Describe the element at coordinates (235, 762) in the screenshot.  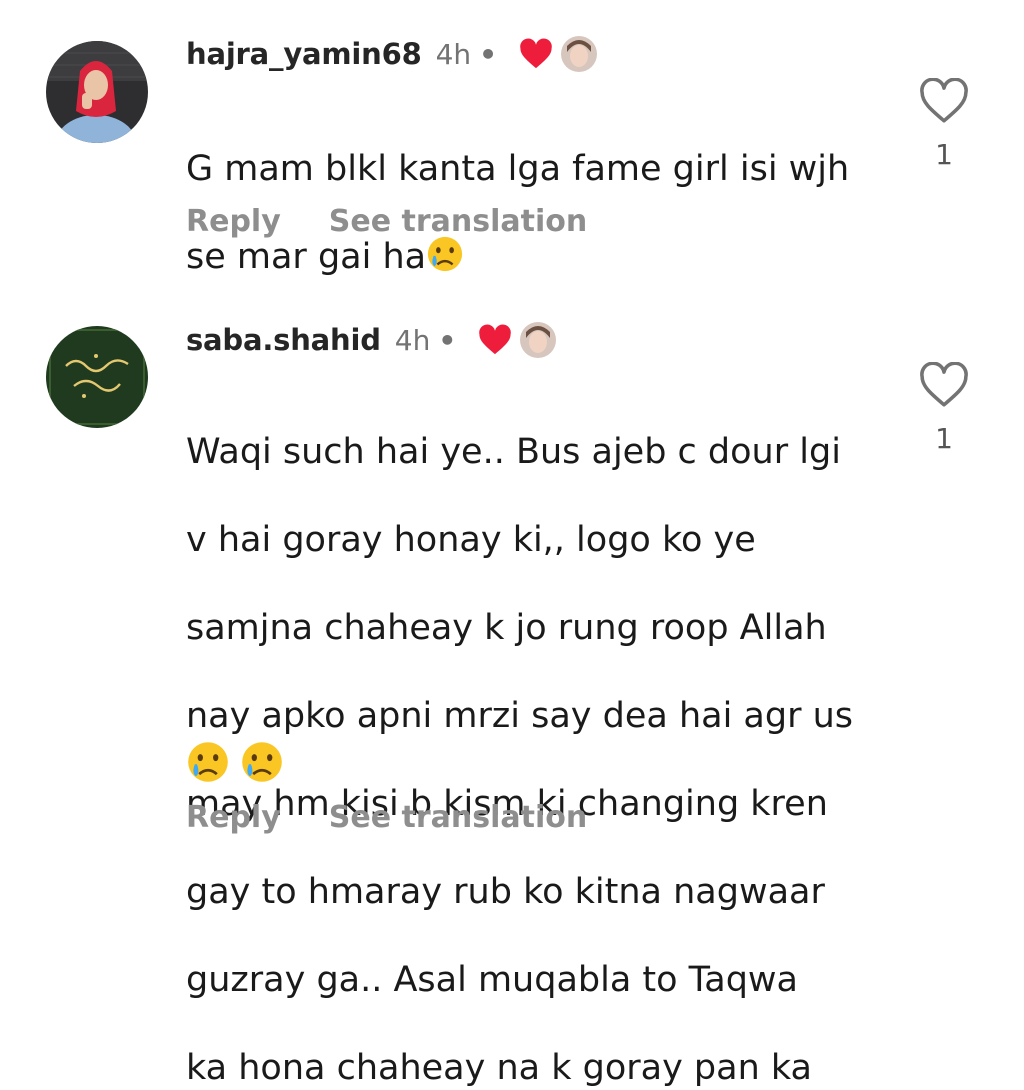
I see `emoji-row` at that location.